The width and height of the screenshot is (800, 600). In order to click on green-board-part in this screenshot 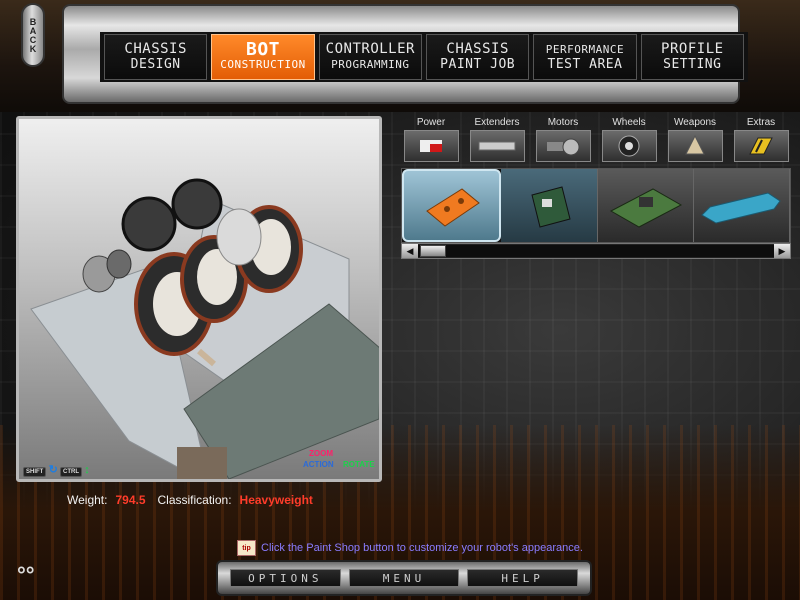, I will do `click(646, 207)`.